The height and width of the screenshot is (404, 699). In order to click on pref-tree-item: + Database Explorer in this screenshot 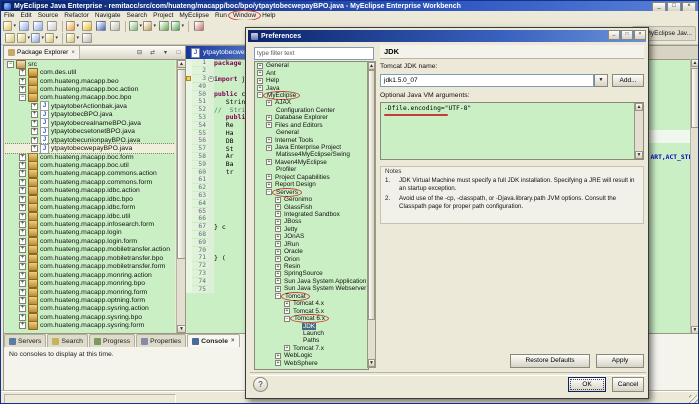, I will do `click(311, 117)`.